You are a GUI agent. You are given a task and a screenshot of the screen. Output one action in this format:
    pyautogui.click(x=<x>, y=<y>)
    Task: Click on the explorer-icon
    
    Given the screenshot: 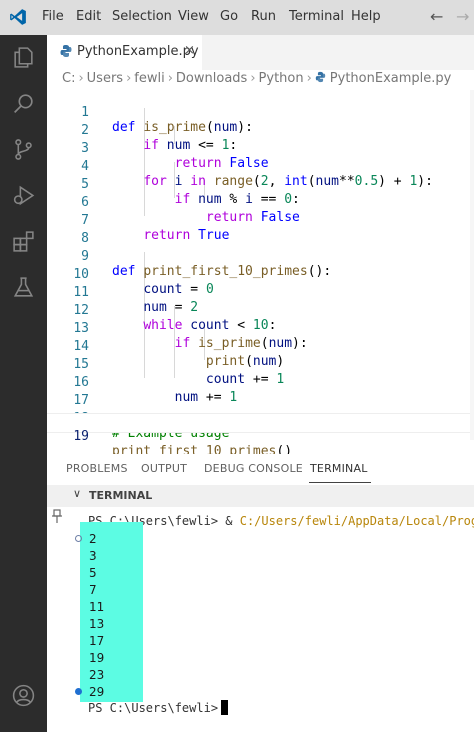 What is the action you would take?
    pyautogui.click(x=23, y=57)
    